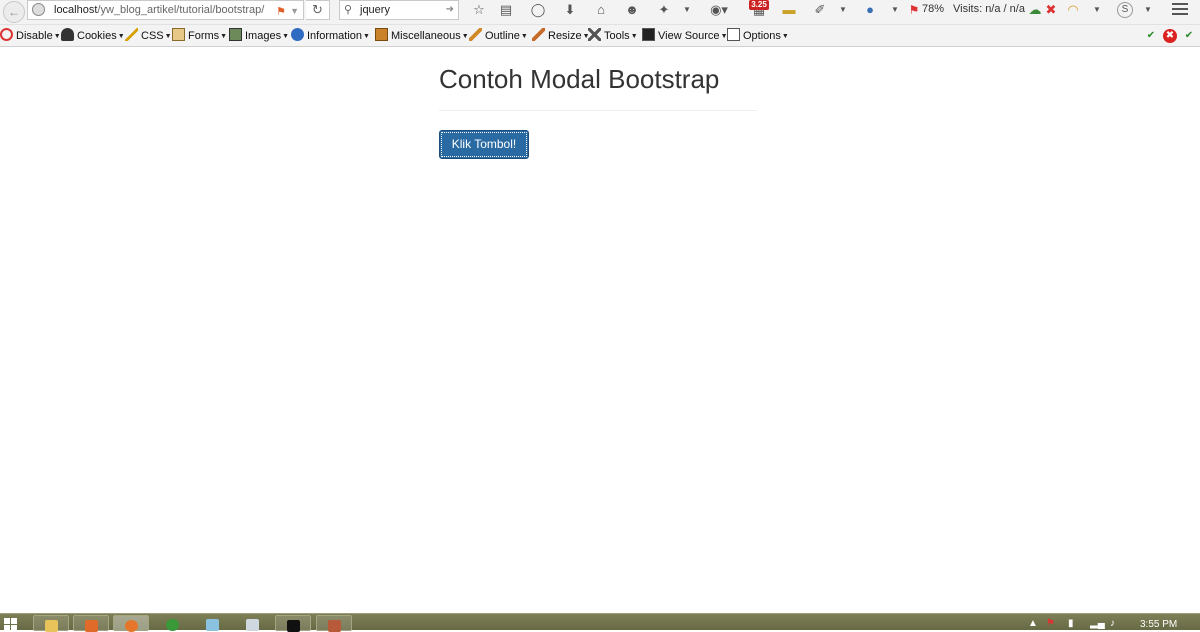 The width and height of the screenshot is (1200, 632). Describe the element at coordinates (1035, 11) in the screenshot. I see `cloud-icon: ☁` at that location.